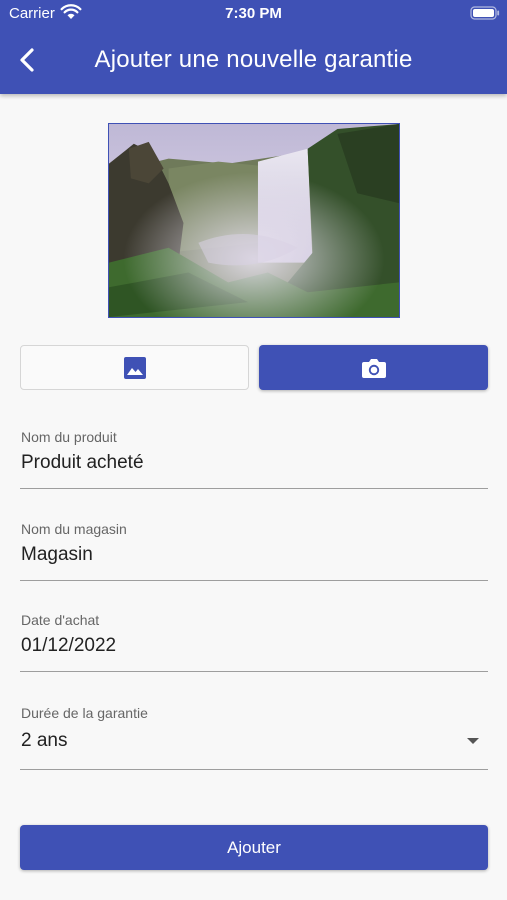 This screenshot has width=507, height=900. I want to click on clock: 7:30 PM, so click(253, 13).